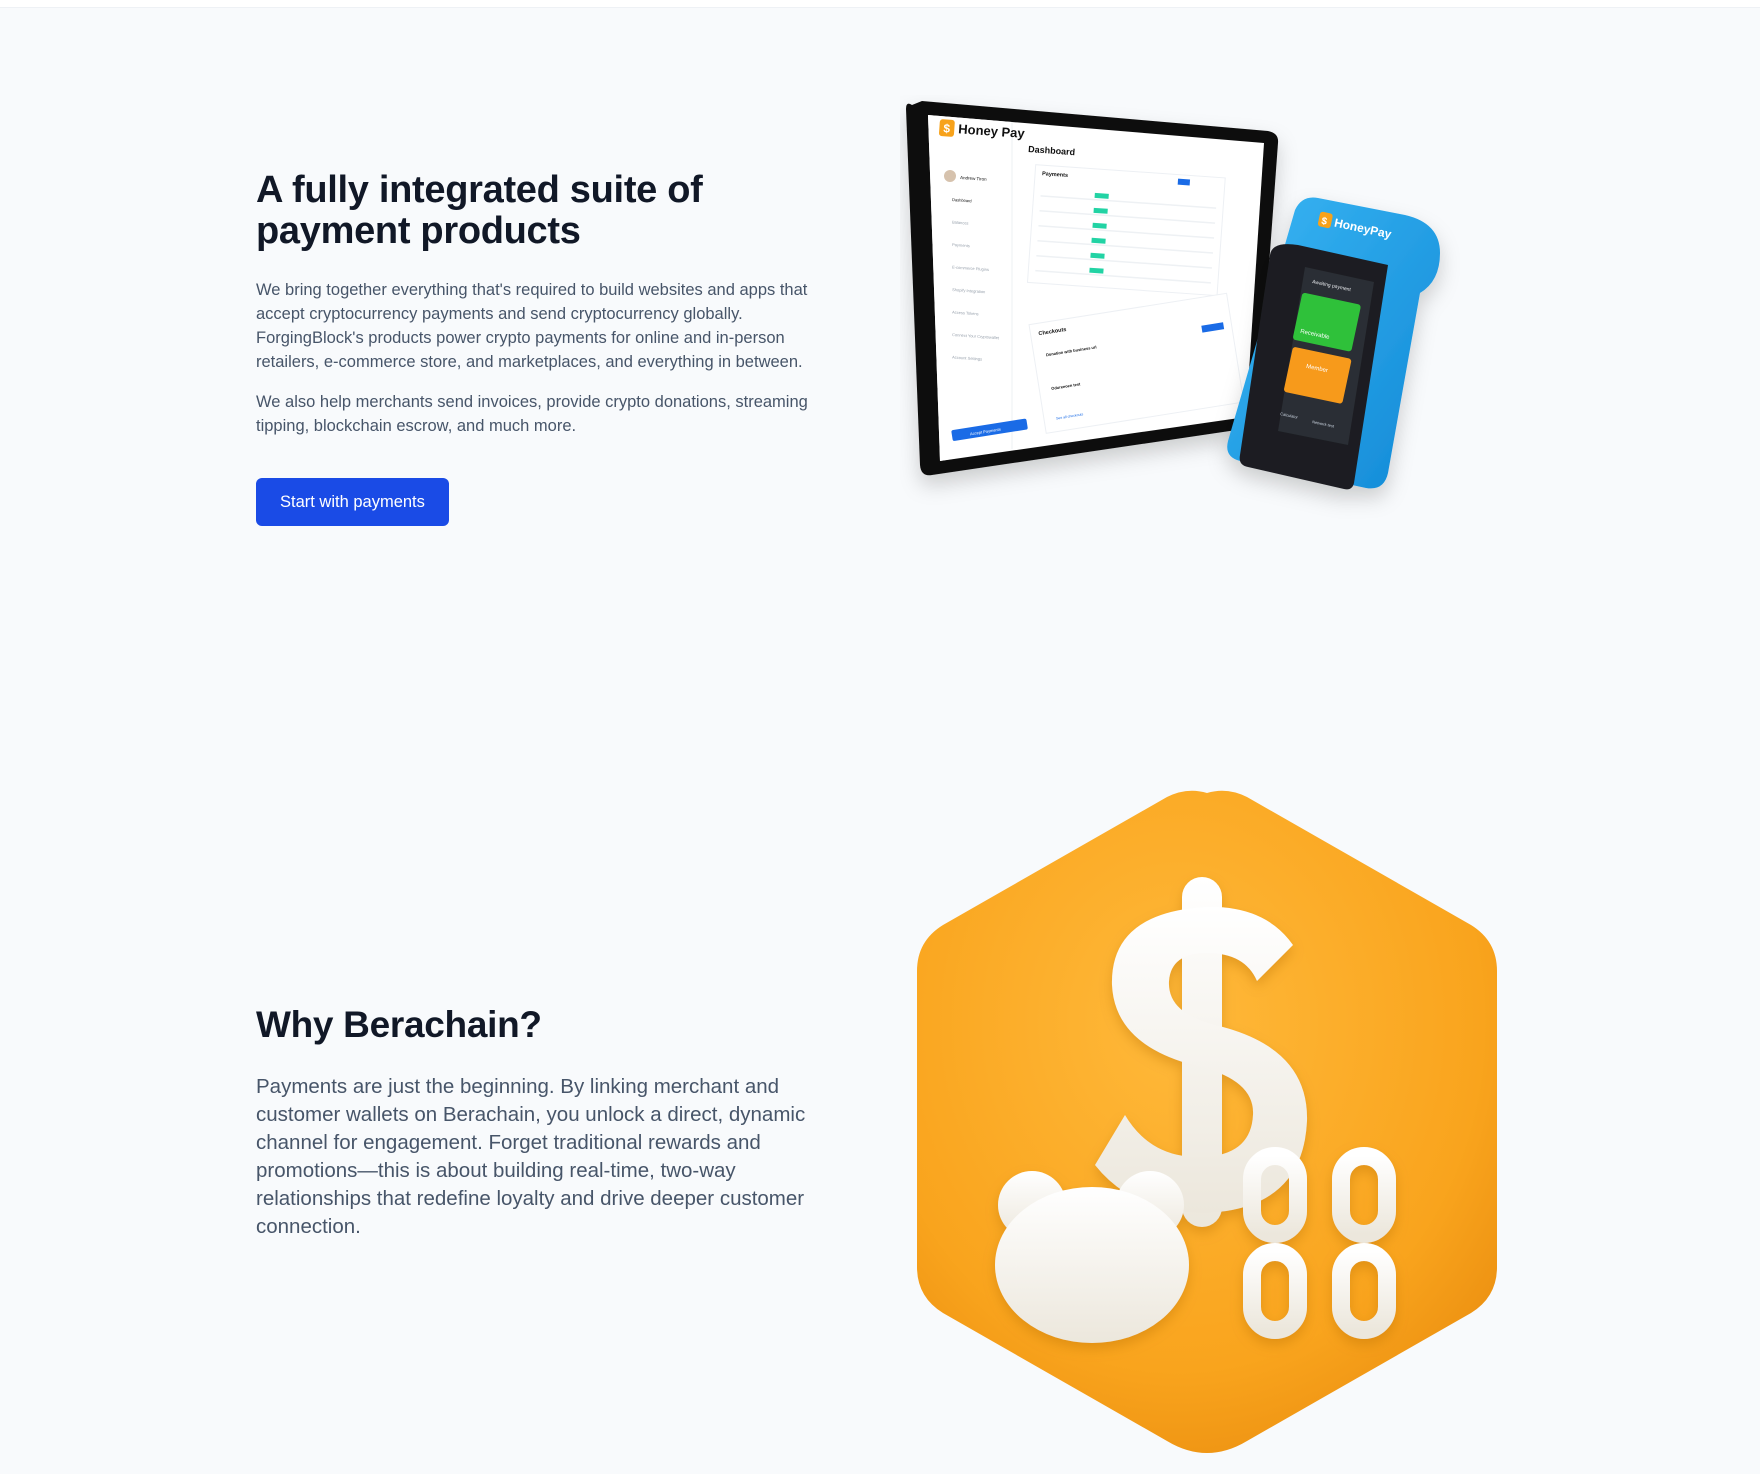 The height and width of the screenshot is (1474, 1760). Describe the element at coordinates (1207, 1121) in the screenshot. I see `berachain-hexagon-illustration` at that location.